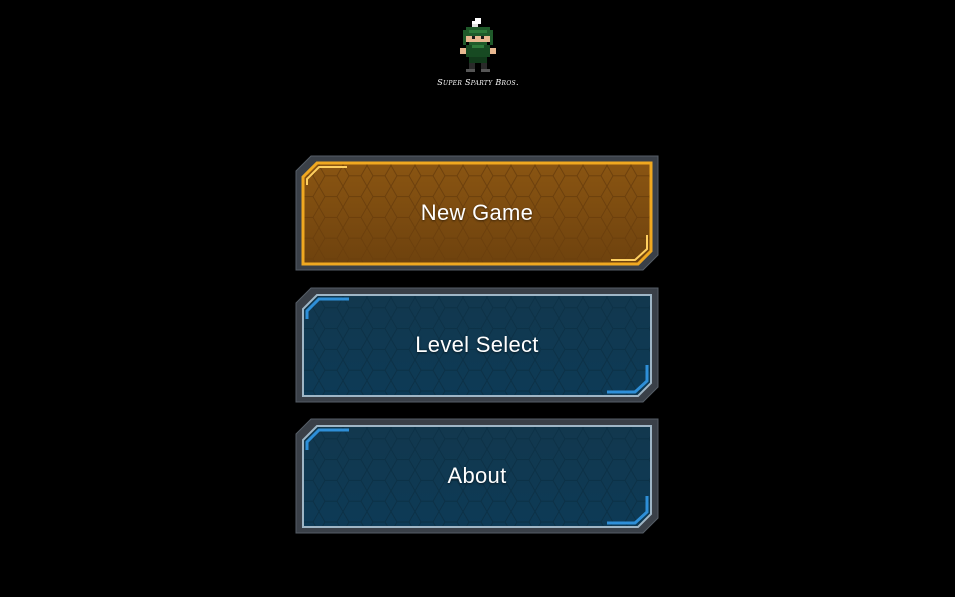 The width and height of the screenshot is (955, 597). What do you see at coordinates (478, 82) in the screenshot?
I see `game-title: Super Sparty Bros.` at bounding box center [478, 82].